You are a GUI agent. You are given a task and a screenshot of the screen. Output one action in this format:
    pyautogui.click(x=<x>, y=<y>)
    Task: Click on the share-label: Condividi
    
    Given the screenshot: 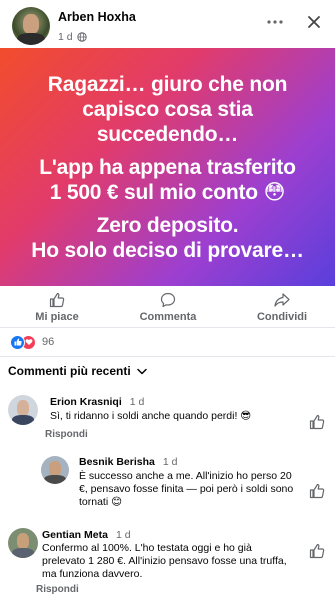 What is the action you would take?
    pyautogui.click(x=282, y=317)
    